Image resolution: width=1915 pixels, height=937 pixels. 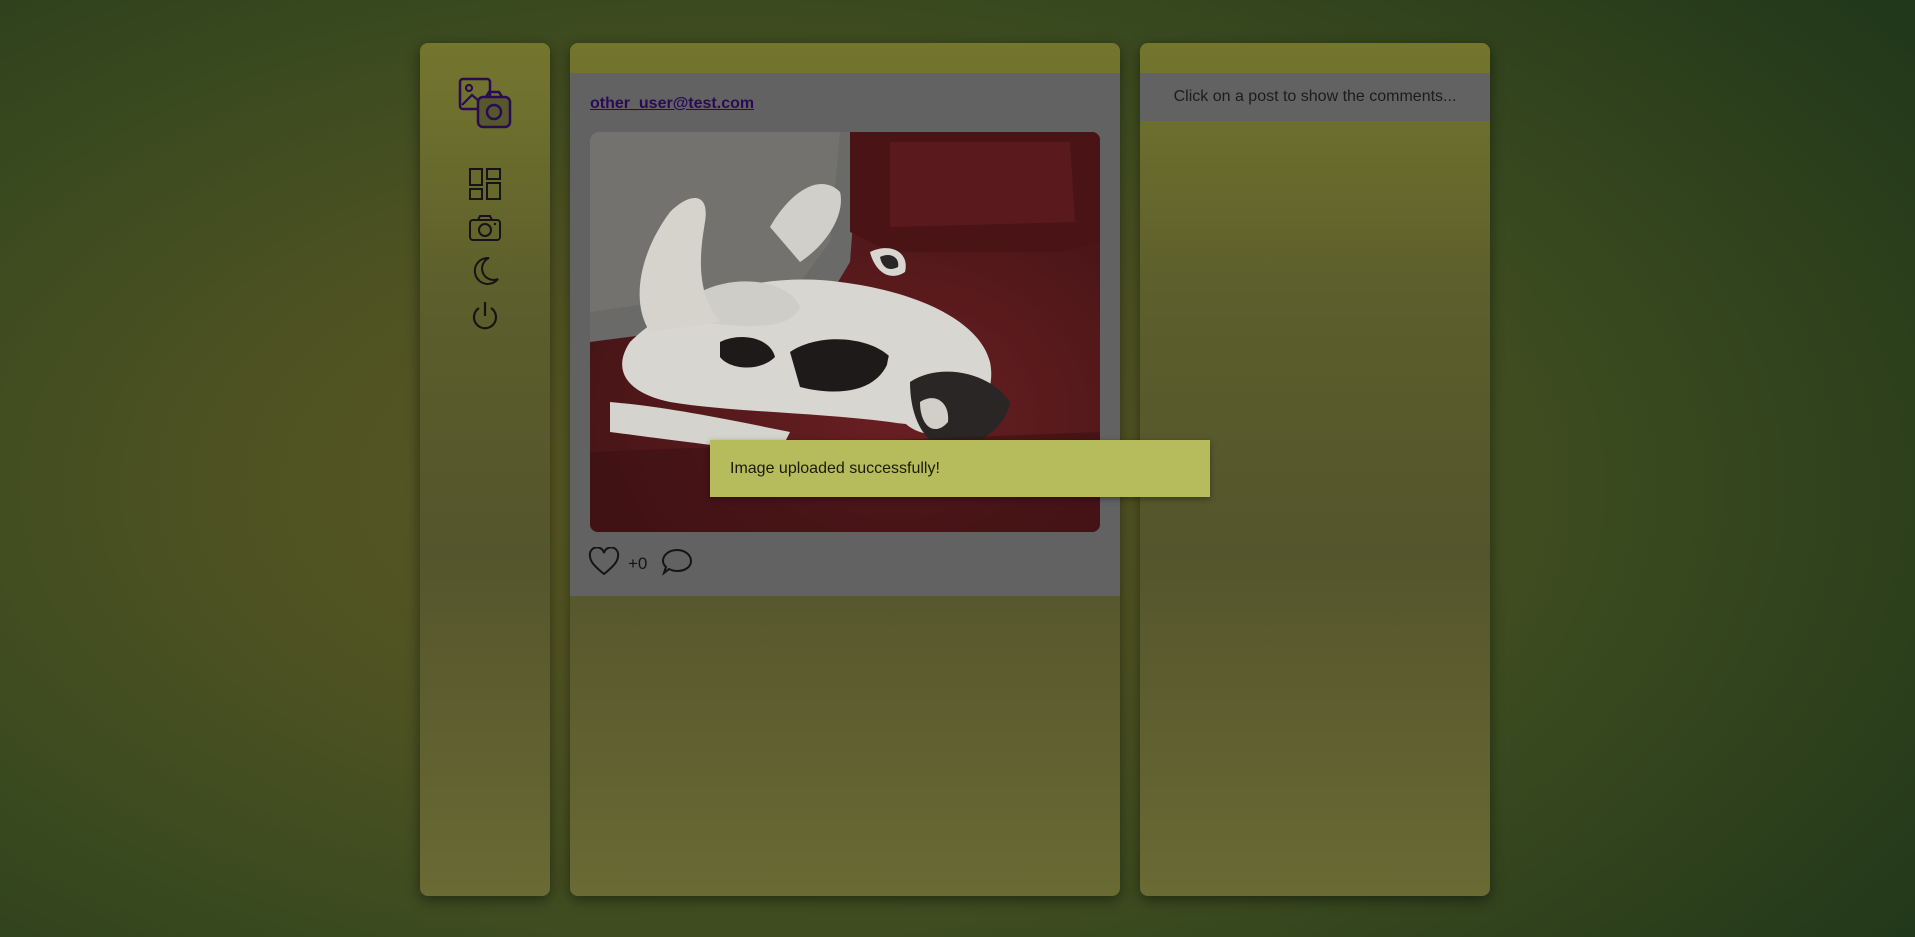 What do you see at coordinates (485, 469) in the screenshot?
I see `nav-sidebar` at bounding box center [485, 469].